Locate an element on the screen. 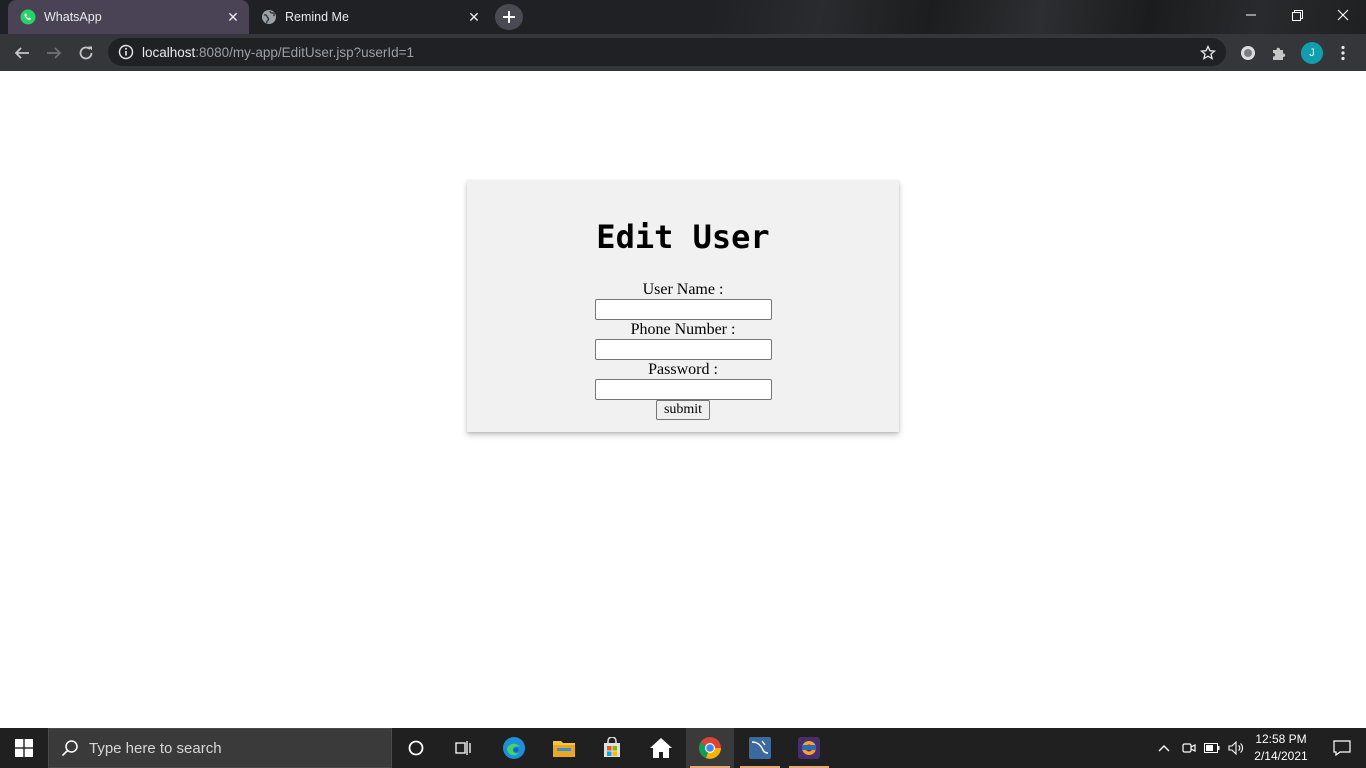 Image resolution: width=1366 pixels, height=768 pixels. battery-icon is located at coordinates (1212, 748).